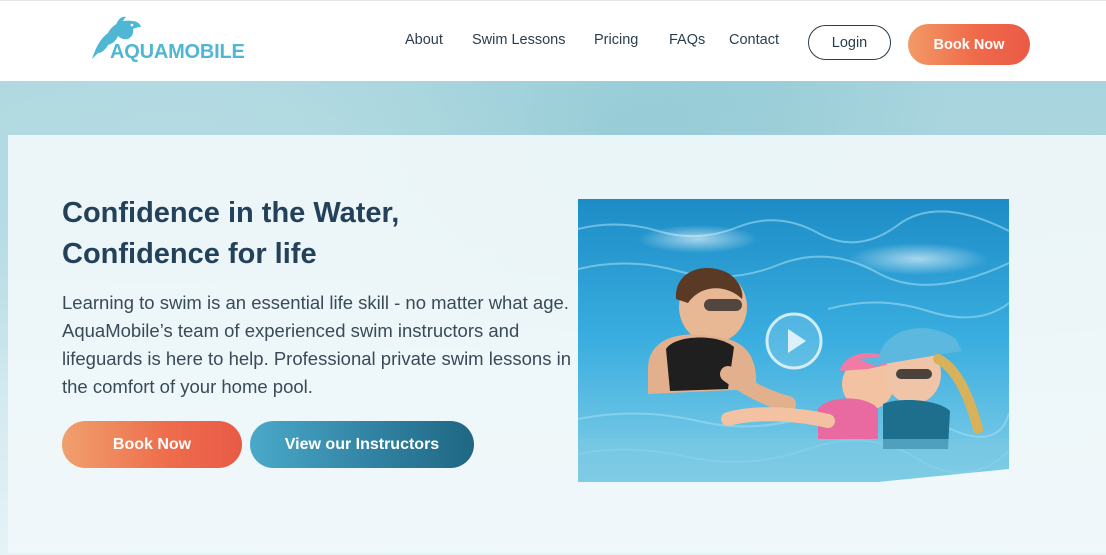  I want to click on logo: AQUAMOBILE, so click(171, 39).